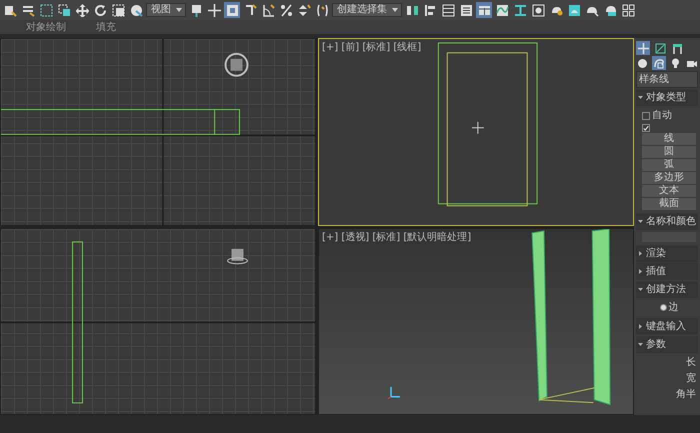 The width and height of the screenshot is (700, 433). I want to click on viewport-label: [+] [透视] [标准] [默认明暗处理], so click(397, 237).